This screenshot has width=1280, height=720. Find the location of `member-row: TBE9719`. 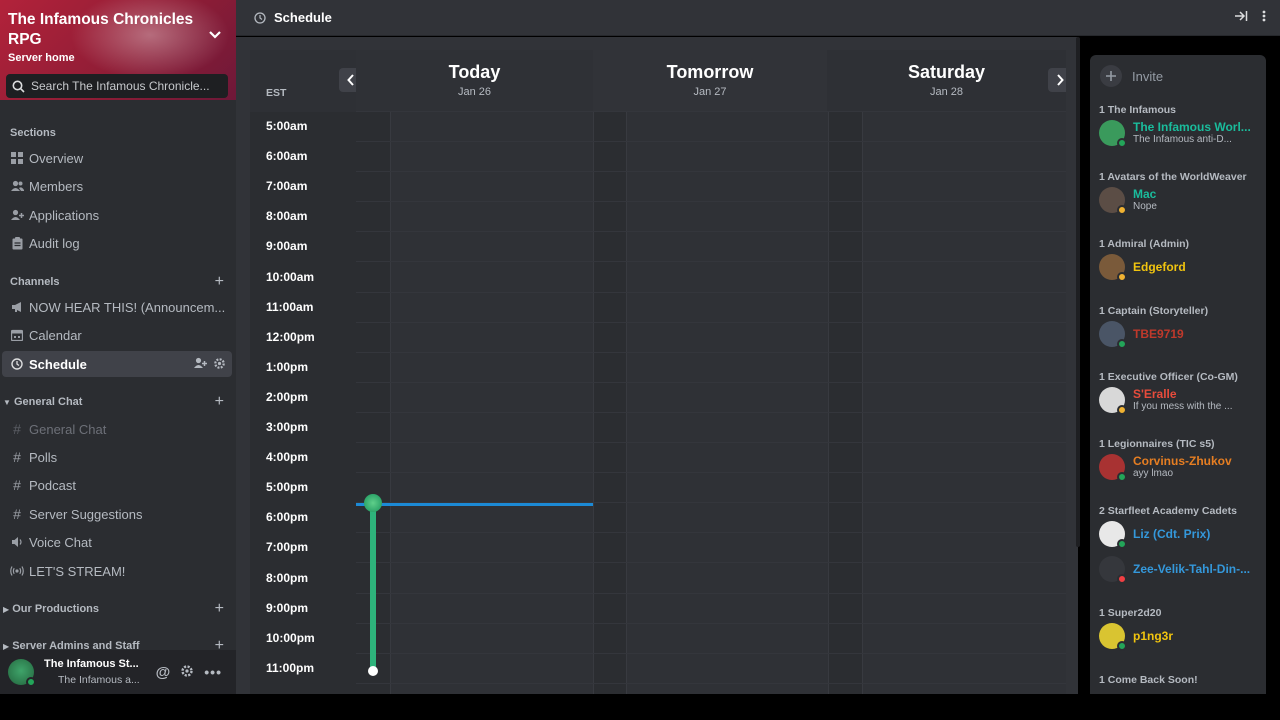

member-row: TBE9719 is located at coordinates (1181, 334).